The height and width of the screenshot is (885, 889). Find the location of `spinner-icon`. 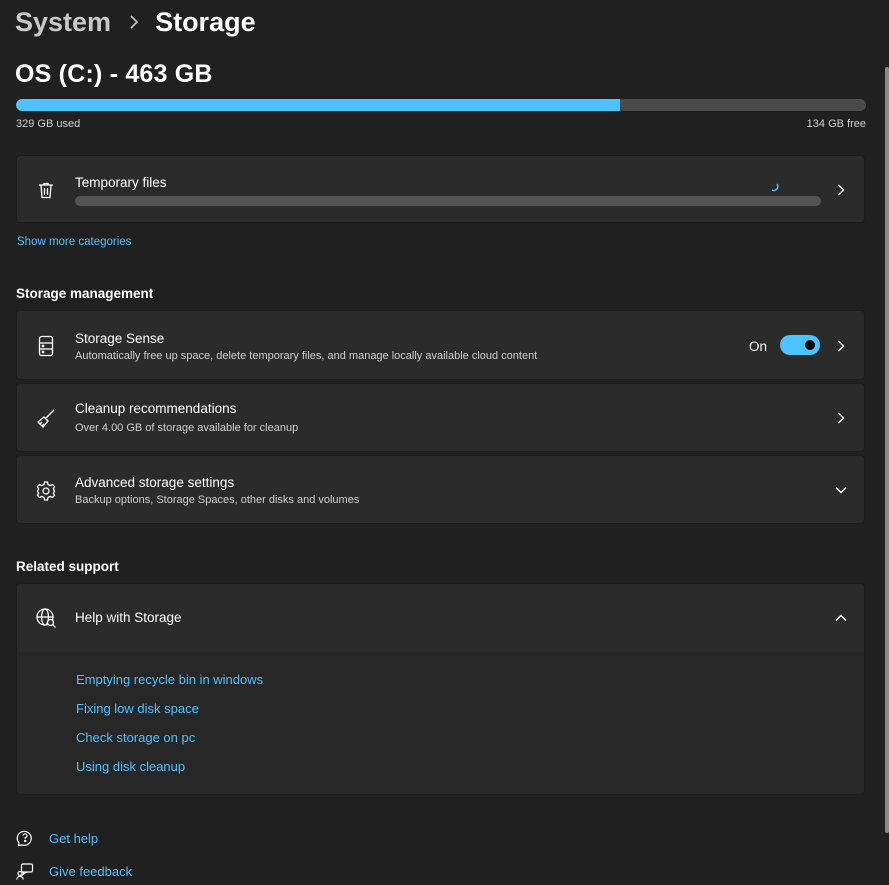

spinner-icon is located at coordinates (774, 185).